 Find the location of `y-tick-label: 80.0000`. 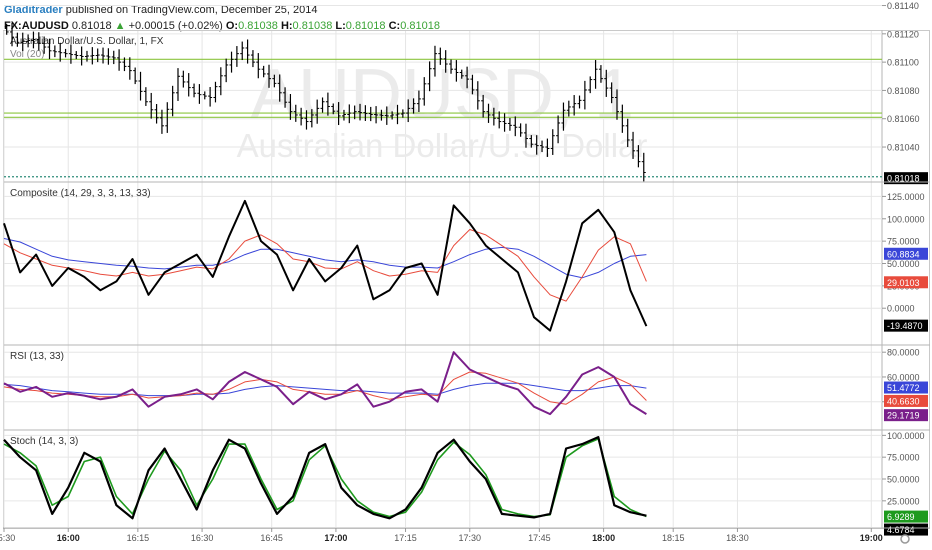

y-tick-label: 80.0000 is located at coordinates (903, 353).